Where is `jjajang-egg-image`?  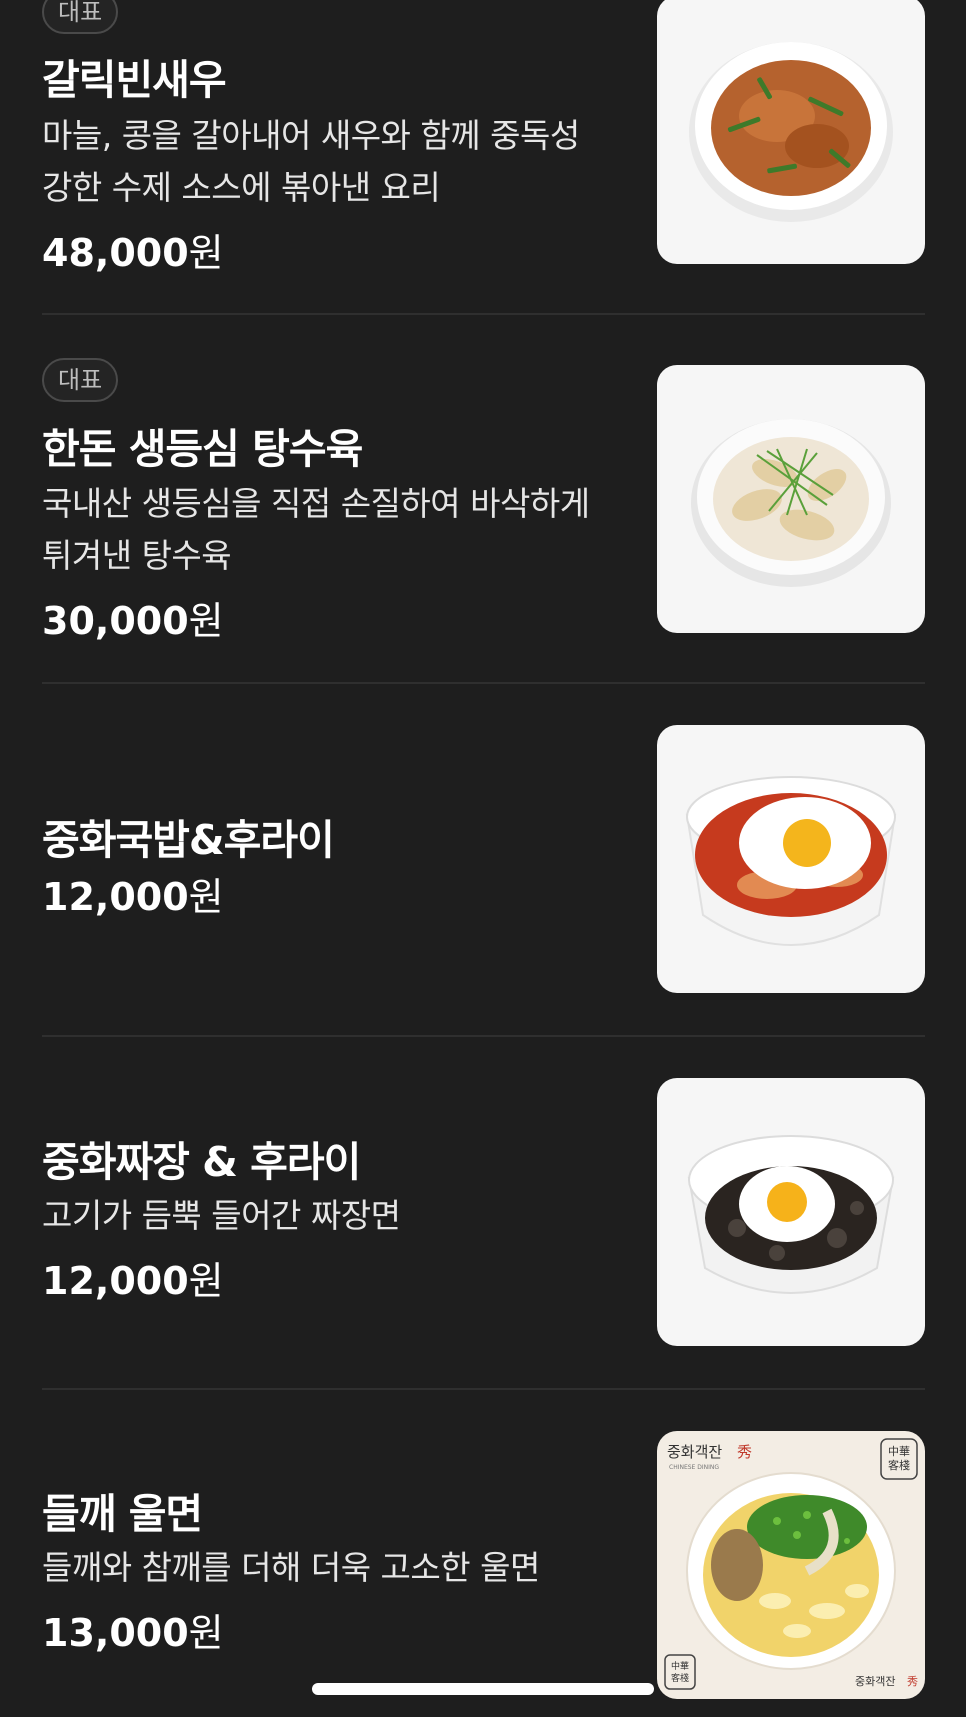 jjajang-egg-image is located at coordinates (791, 1212).